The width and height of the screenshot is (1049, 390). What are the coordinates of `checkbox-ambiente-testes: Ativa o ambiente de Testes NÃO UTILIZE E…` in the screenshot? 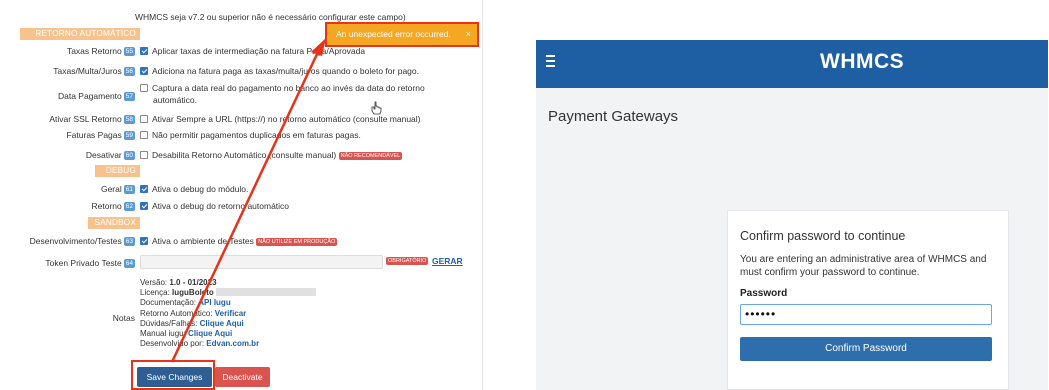 It's located at (239, 241).